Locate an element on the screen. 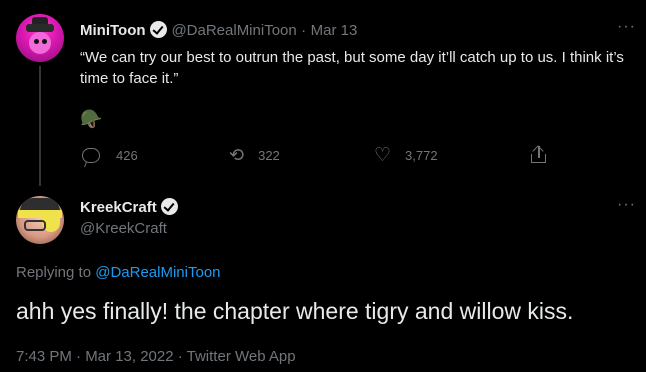 The height and width of the screenshot is (372, 646). main-tweet-name-row: KreekCraft is located at coordinates (129, 207).